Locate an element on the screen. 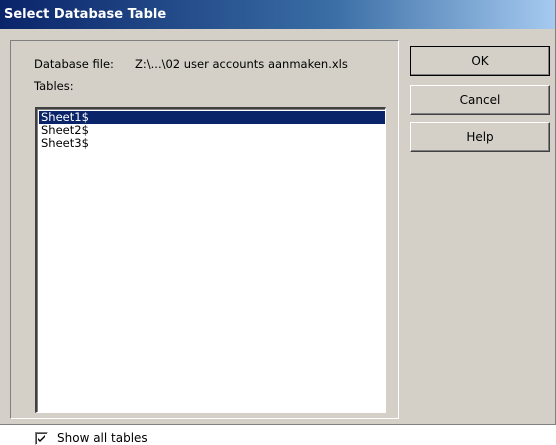 This screenshot has height=445, width=556. table-list-item: Sheet2$ is located at coordinates (212, 130).